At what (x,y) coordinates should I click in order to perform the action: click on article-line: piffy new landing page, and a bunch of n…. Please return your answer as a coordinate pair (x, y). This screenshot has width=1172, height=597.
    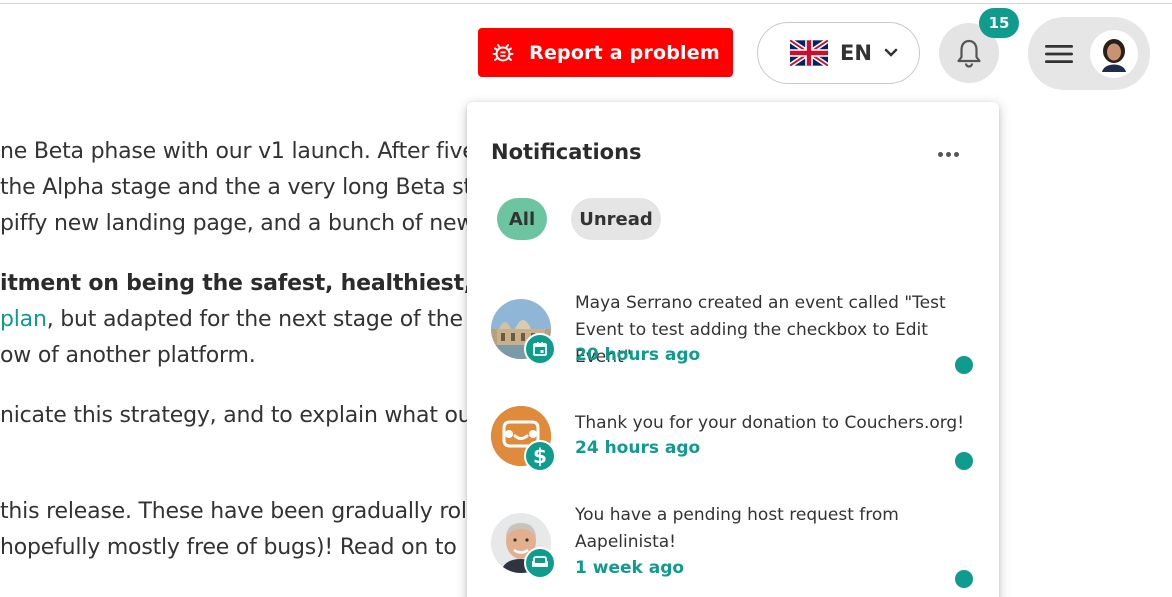
    Looking at the image, I should click on (237, 223).